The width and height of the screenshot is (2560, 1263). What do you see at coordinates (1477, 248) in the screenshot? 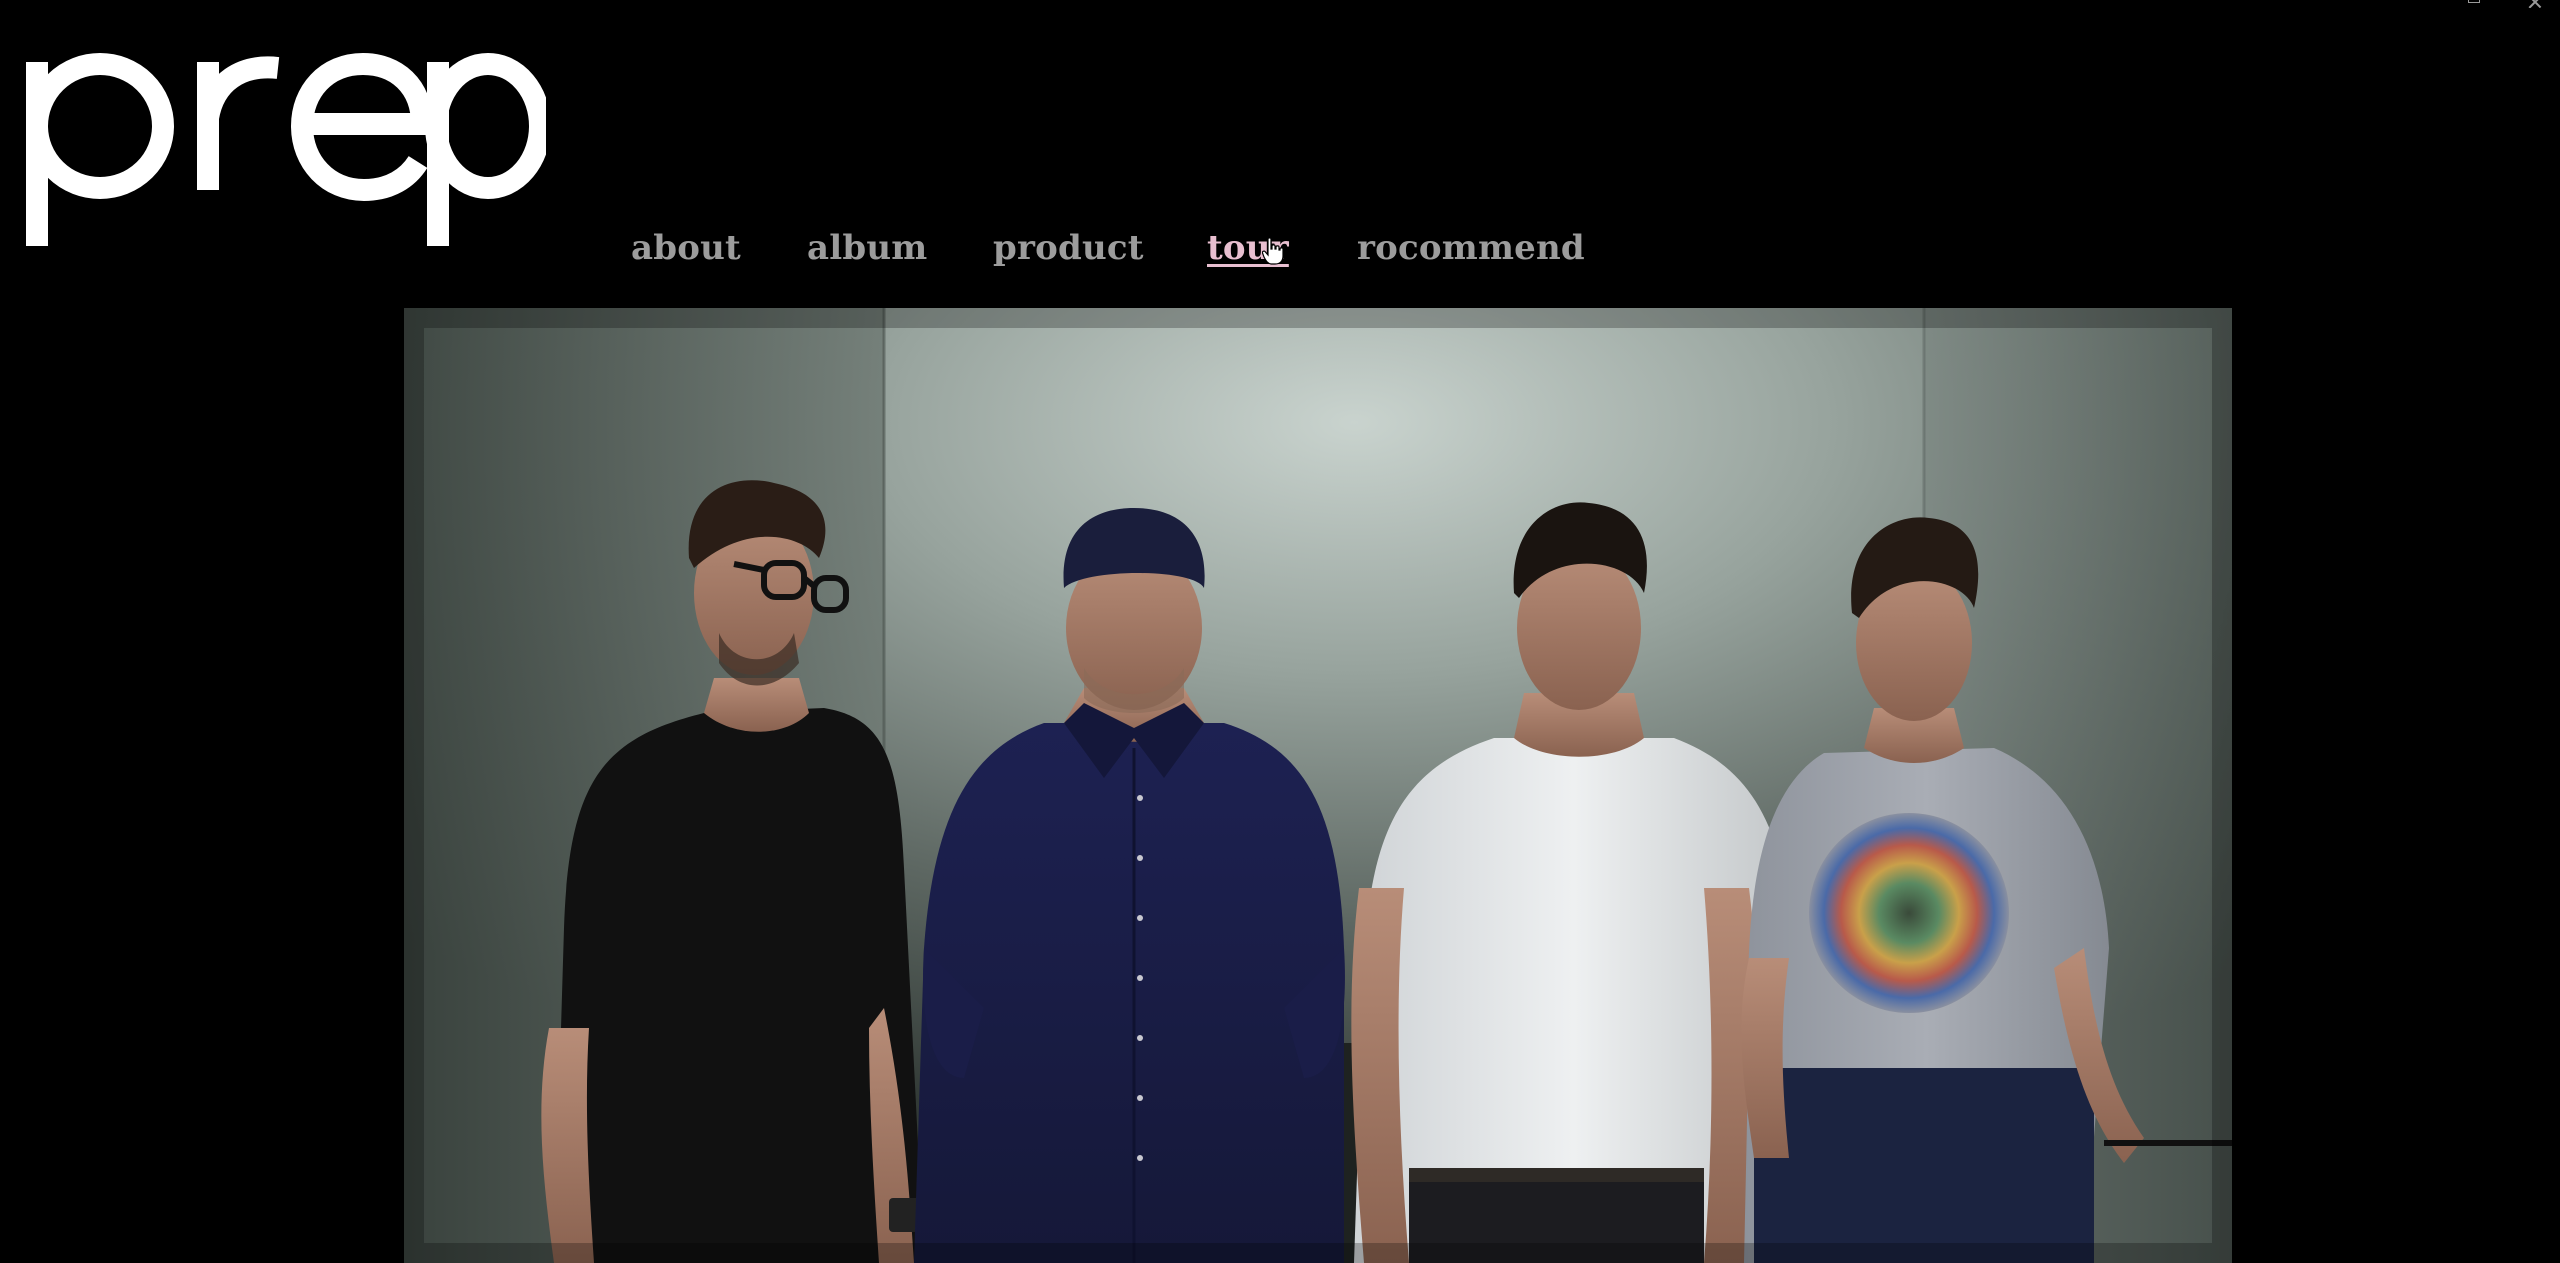
I see `nav-item-rocommend: rocommend` at bounding box center [1477, 248].